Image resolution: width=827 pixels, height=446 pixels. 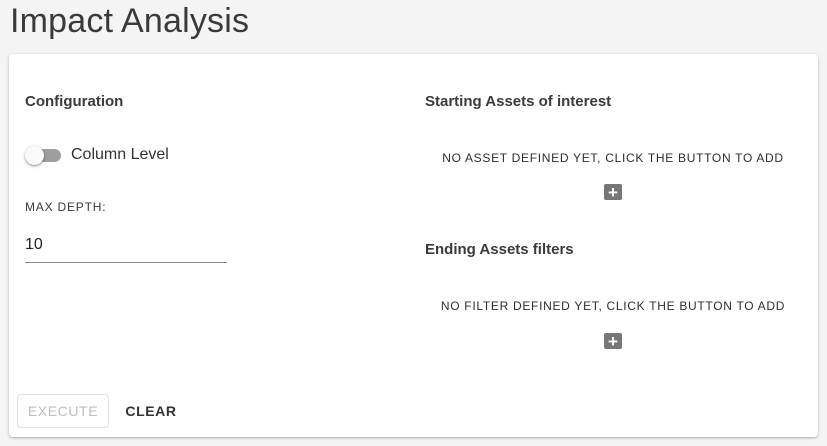 I want to click on column-level-toggle-row: Column Level, so click(x=97, y=155).